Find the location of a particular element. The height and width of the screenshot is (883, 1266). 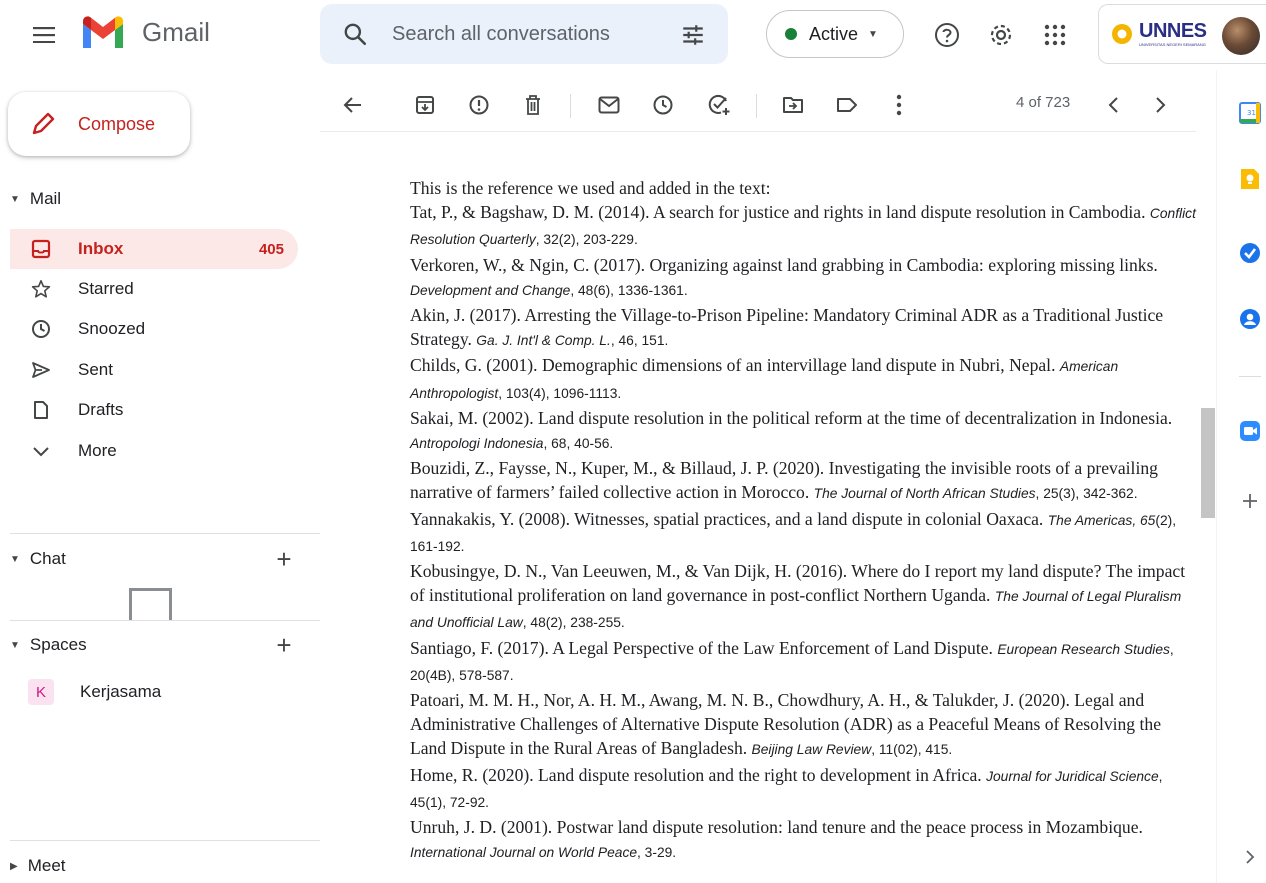

account-switcher: UNNES UNIVERSITAS NEGERI SEMARANG is located at coordinates (1182, 34).